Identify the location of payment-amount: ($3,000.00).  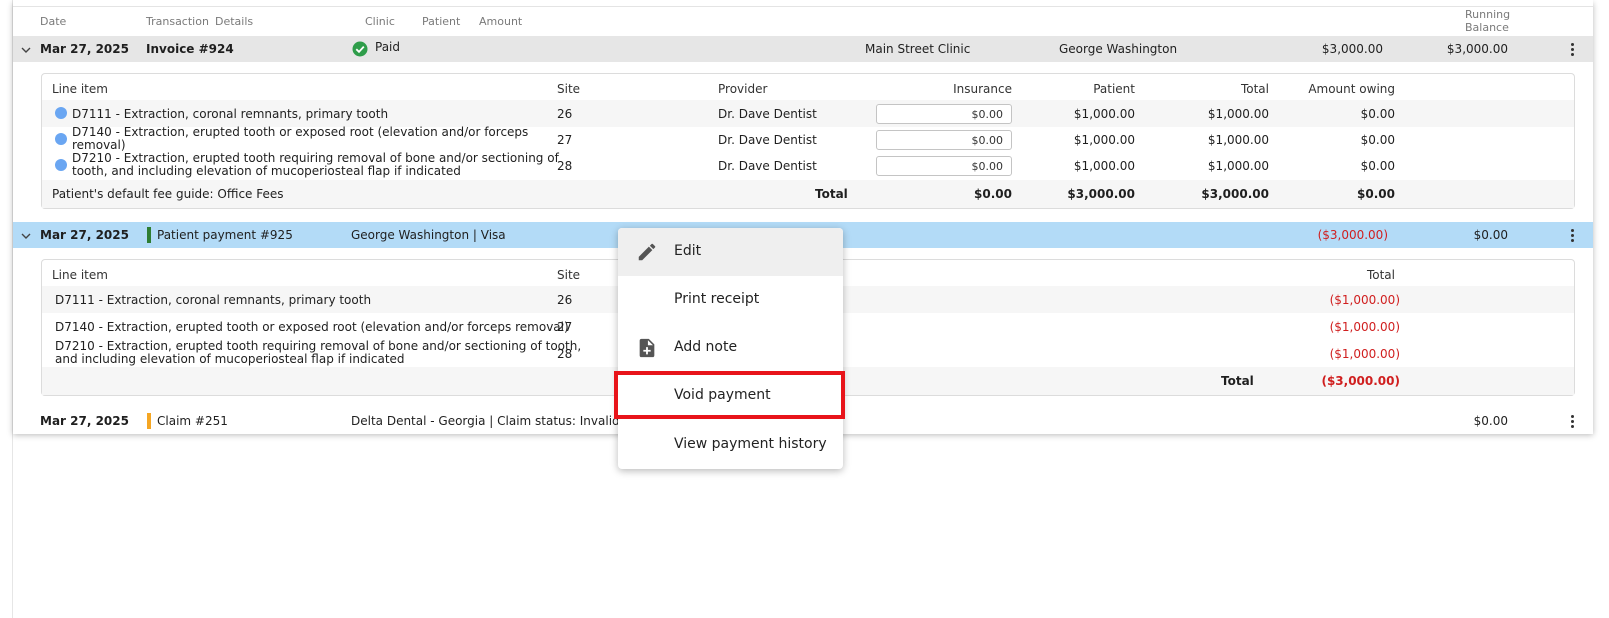
(1352, 235).